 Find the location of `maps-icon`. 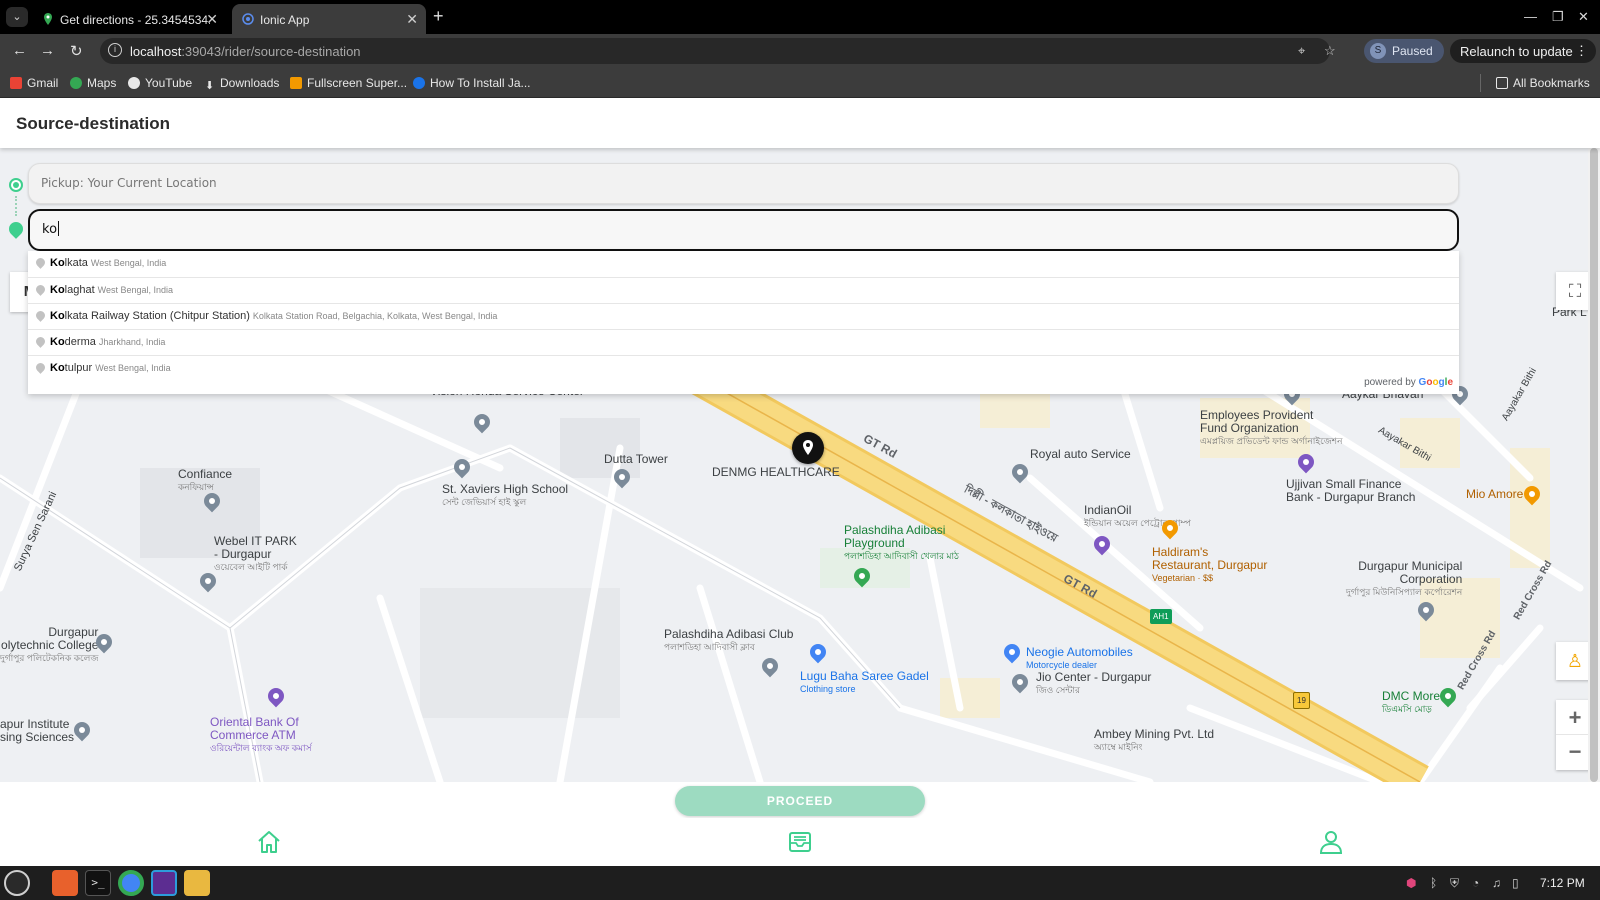

maps-icon is located at coordinates (76, 83).